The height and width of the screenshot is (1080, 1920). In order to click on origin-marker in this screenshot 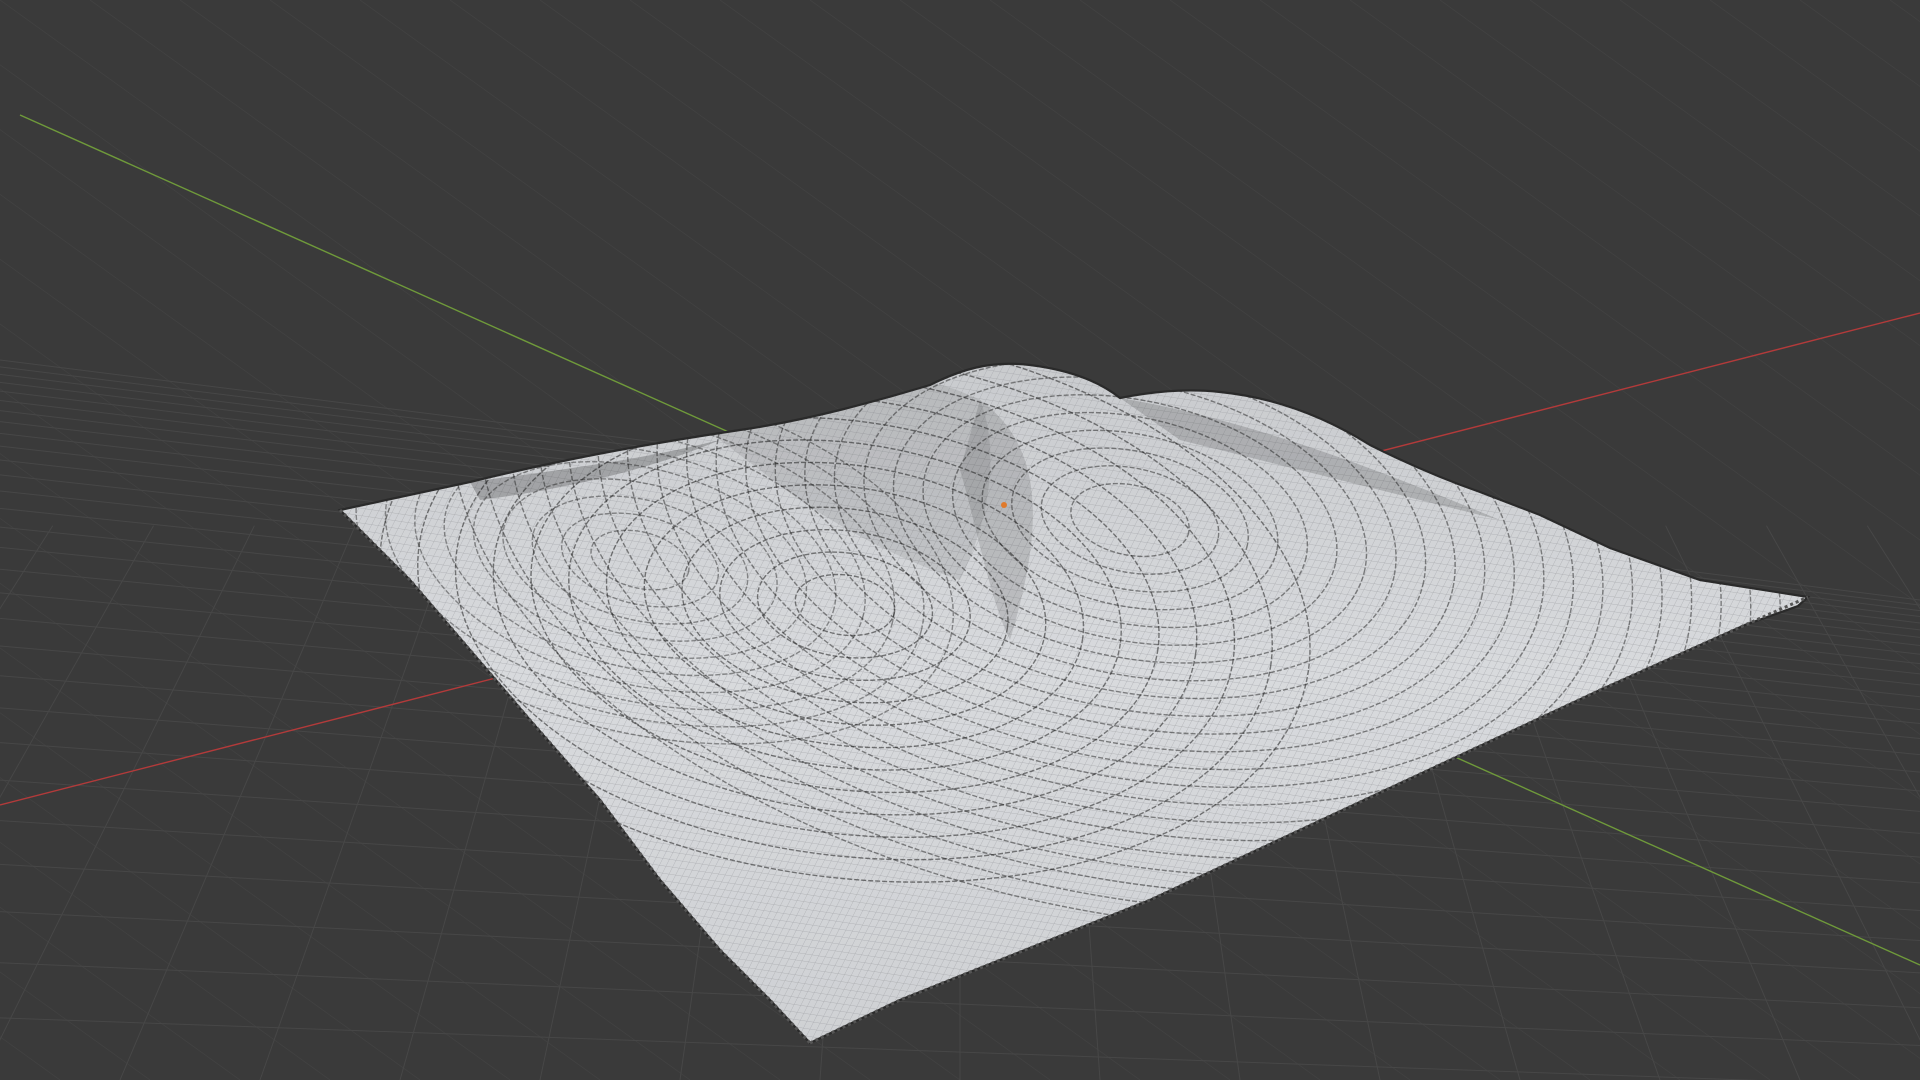, I will do `click(1004, 505)`.